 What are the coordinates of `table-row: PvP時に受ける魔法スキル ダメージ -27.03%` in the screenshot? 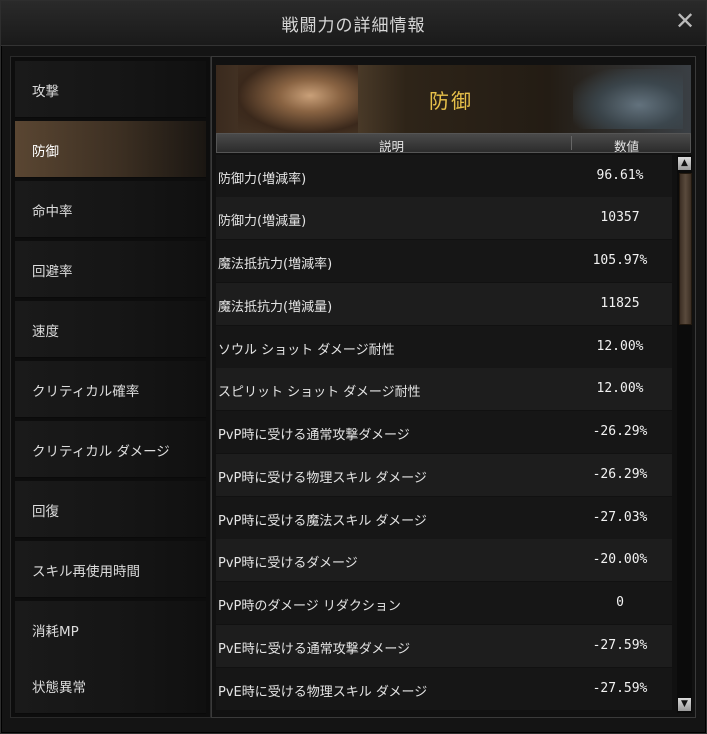 It's located at (444, 518).